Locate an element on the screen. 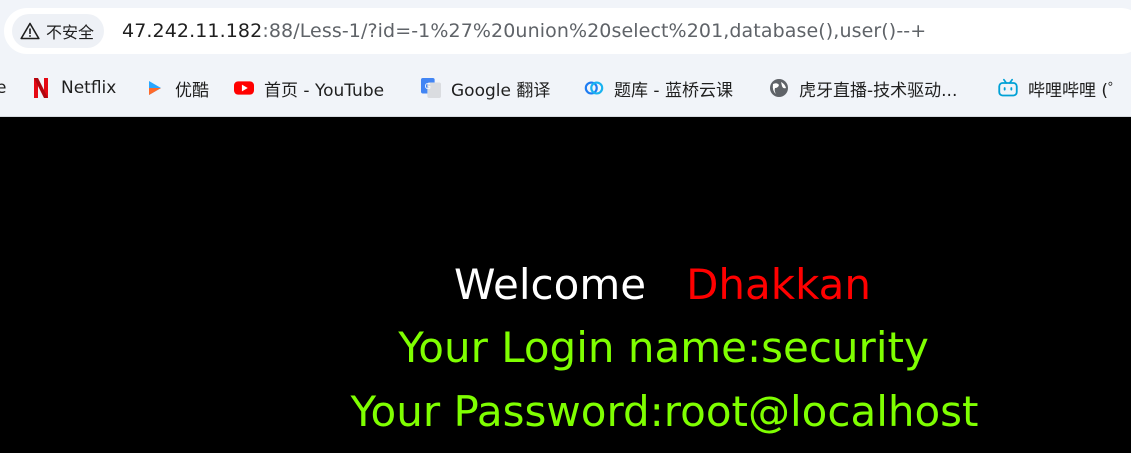  bookmark-netflix: Netflix is located at coordinates (73, 88).